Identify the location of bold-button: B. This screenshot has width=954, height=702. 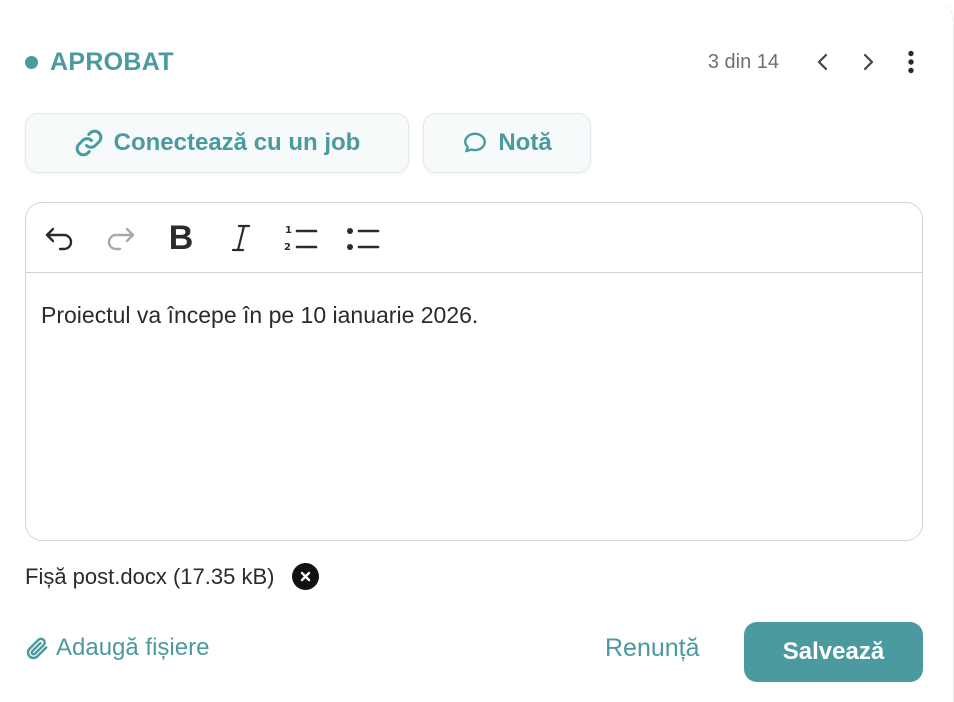
(181, 237).